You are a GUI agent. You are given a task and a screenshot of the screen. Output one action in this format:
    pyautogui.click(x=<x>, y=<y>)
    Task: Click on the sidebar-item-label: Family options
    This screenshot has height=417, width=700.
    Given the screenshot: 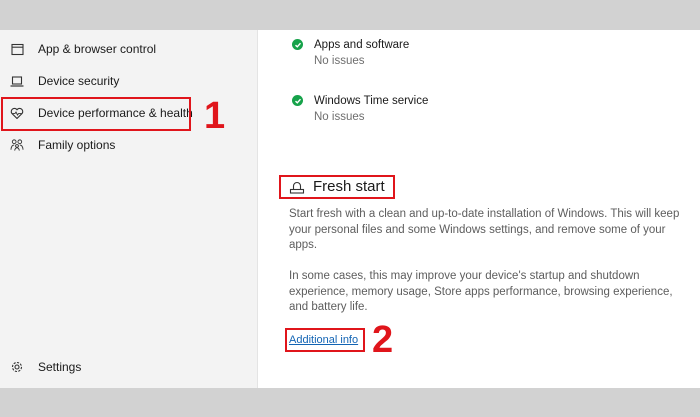 What is the action you would take?
    pyautogui.click(x=77, y=145)
    